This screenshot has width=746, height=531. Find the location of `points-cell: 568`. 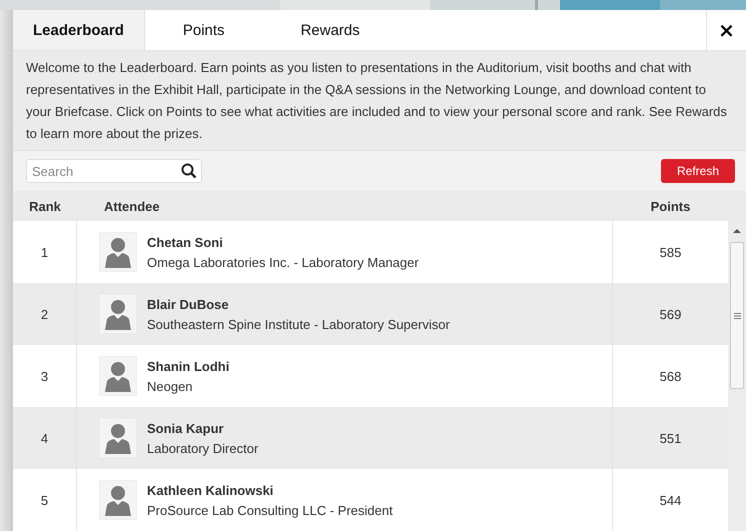

points-cell: 568 is located at coordinates (671, 376).